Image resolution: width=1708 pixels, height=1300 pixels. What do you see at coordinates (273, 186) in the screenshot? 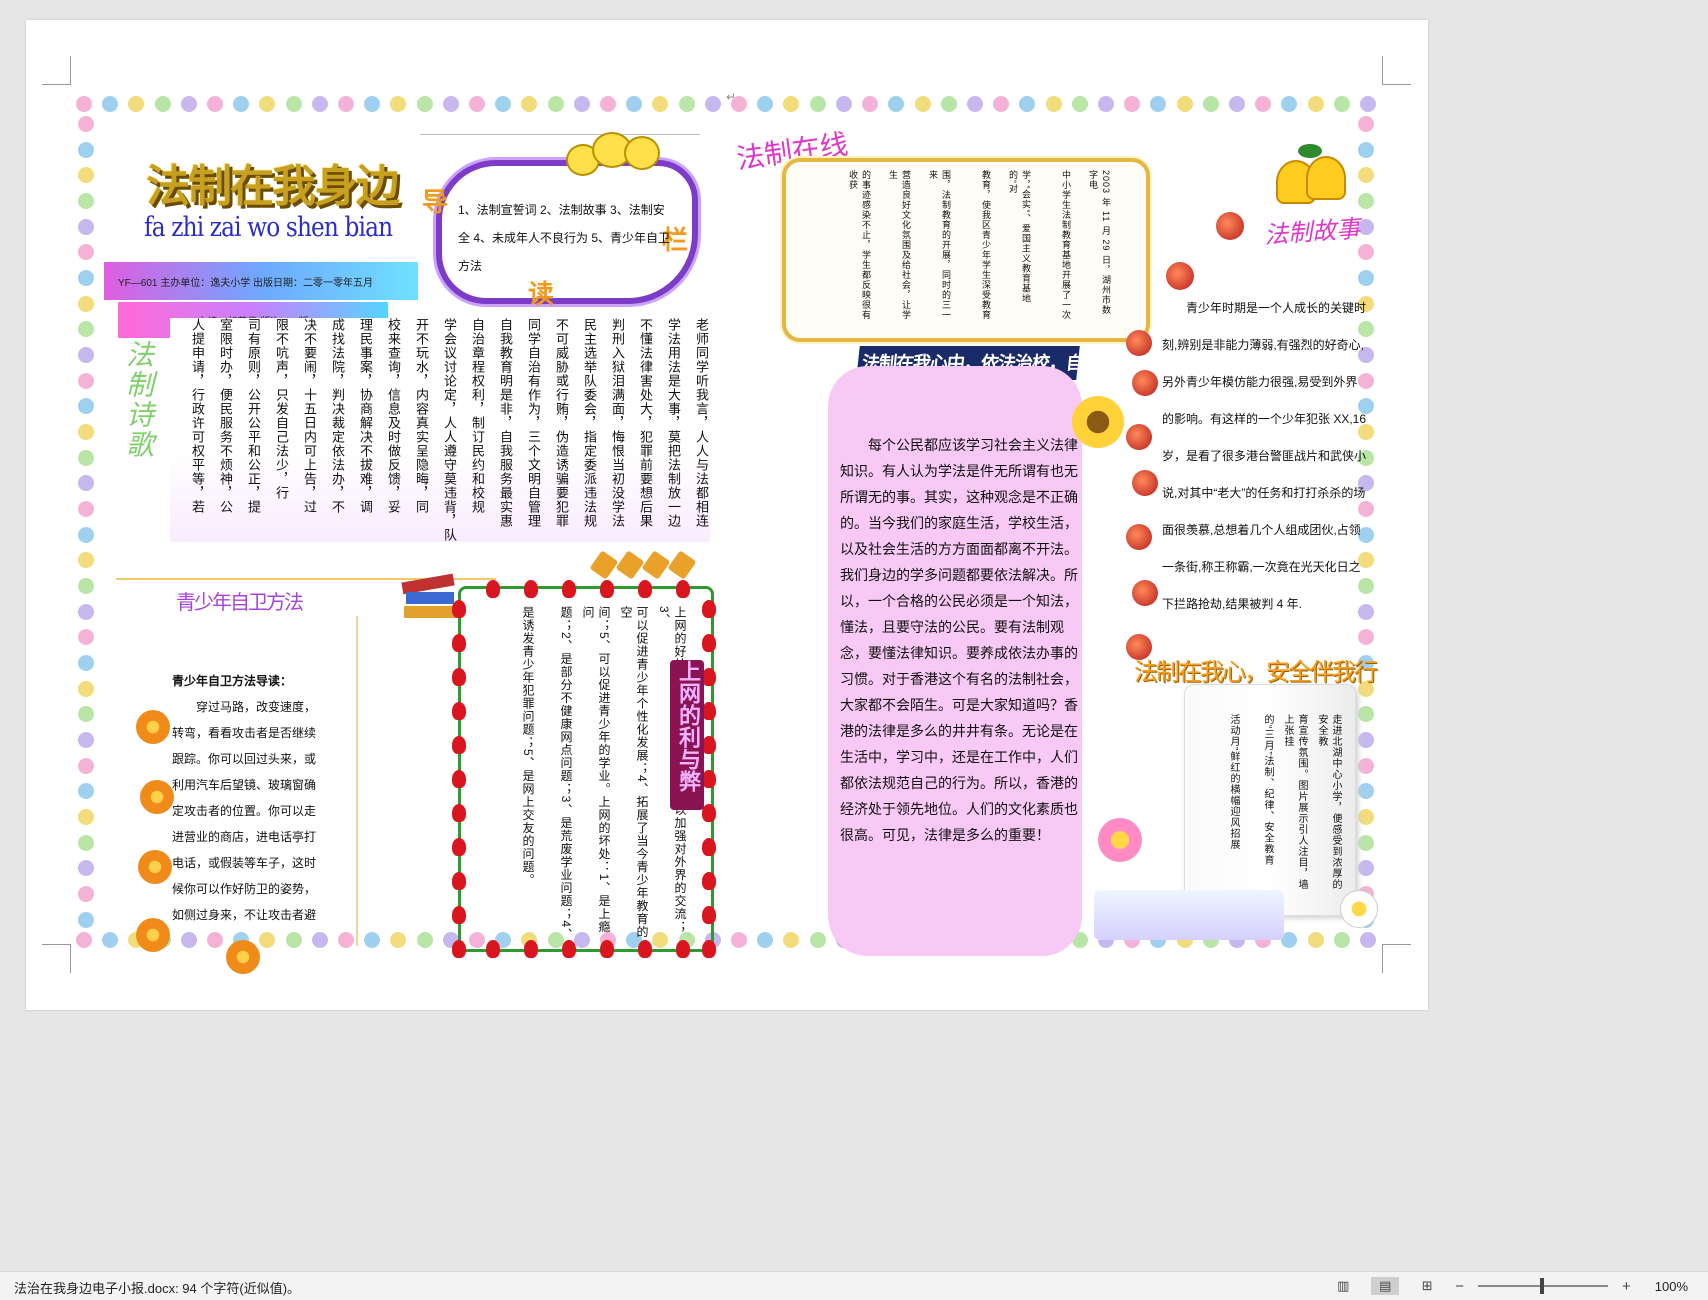
I see `masthead-title: 法制在我身边` at bounding box center [273, 186].